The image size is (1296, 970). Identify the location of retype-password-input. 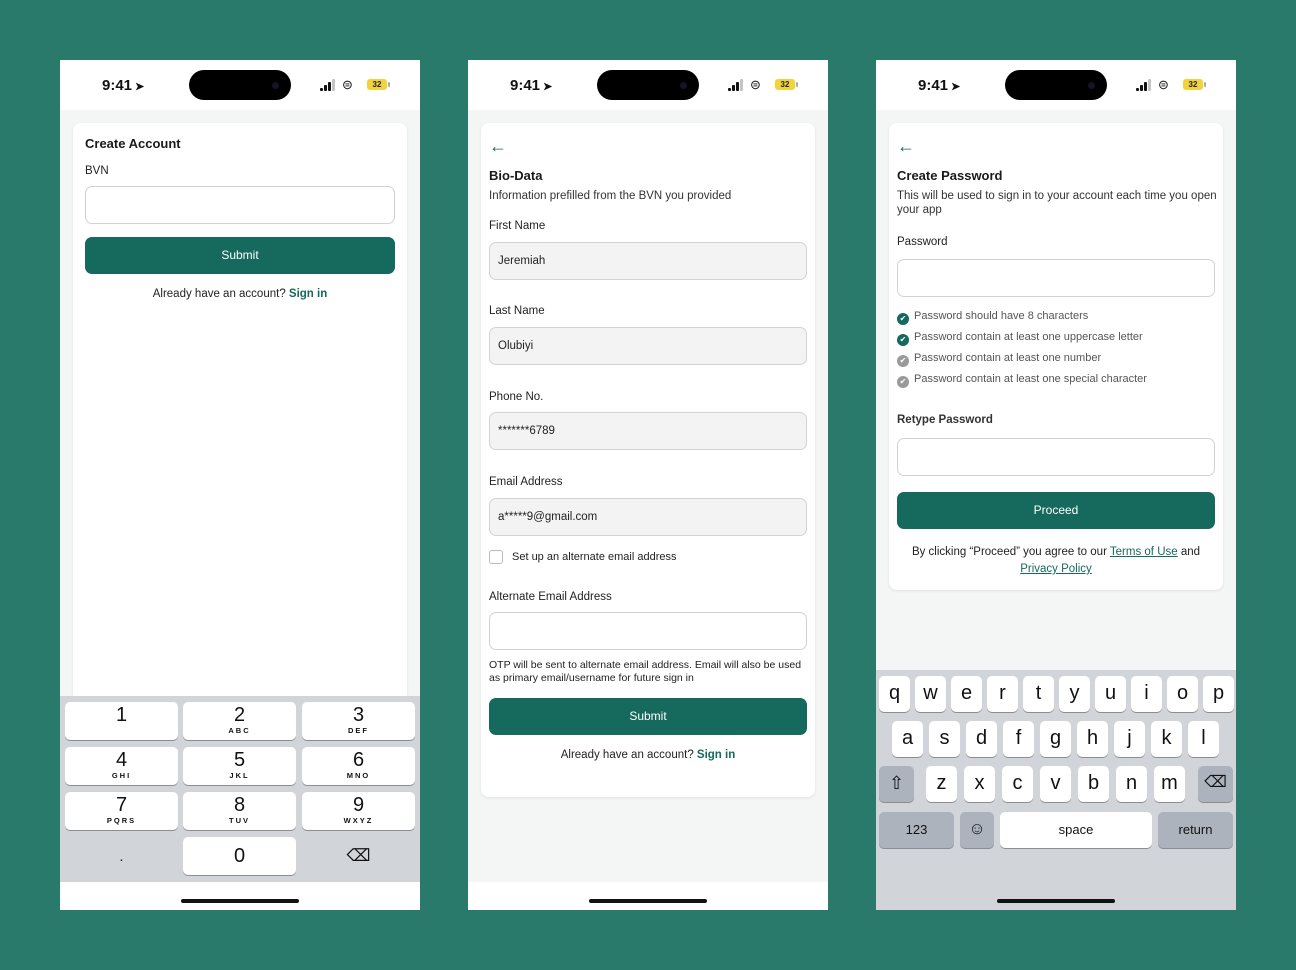
(1056, 457).